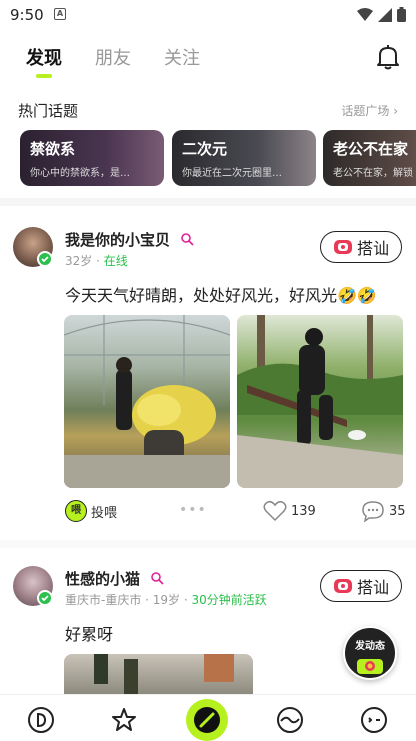 This screenshot has height=741, width=416. I want to click on nav-chat, so click(290, 720).